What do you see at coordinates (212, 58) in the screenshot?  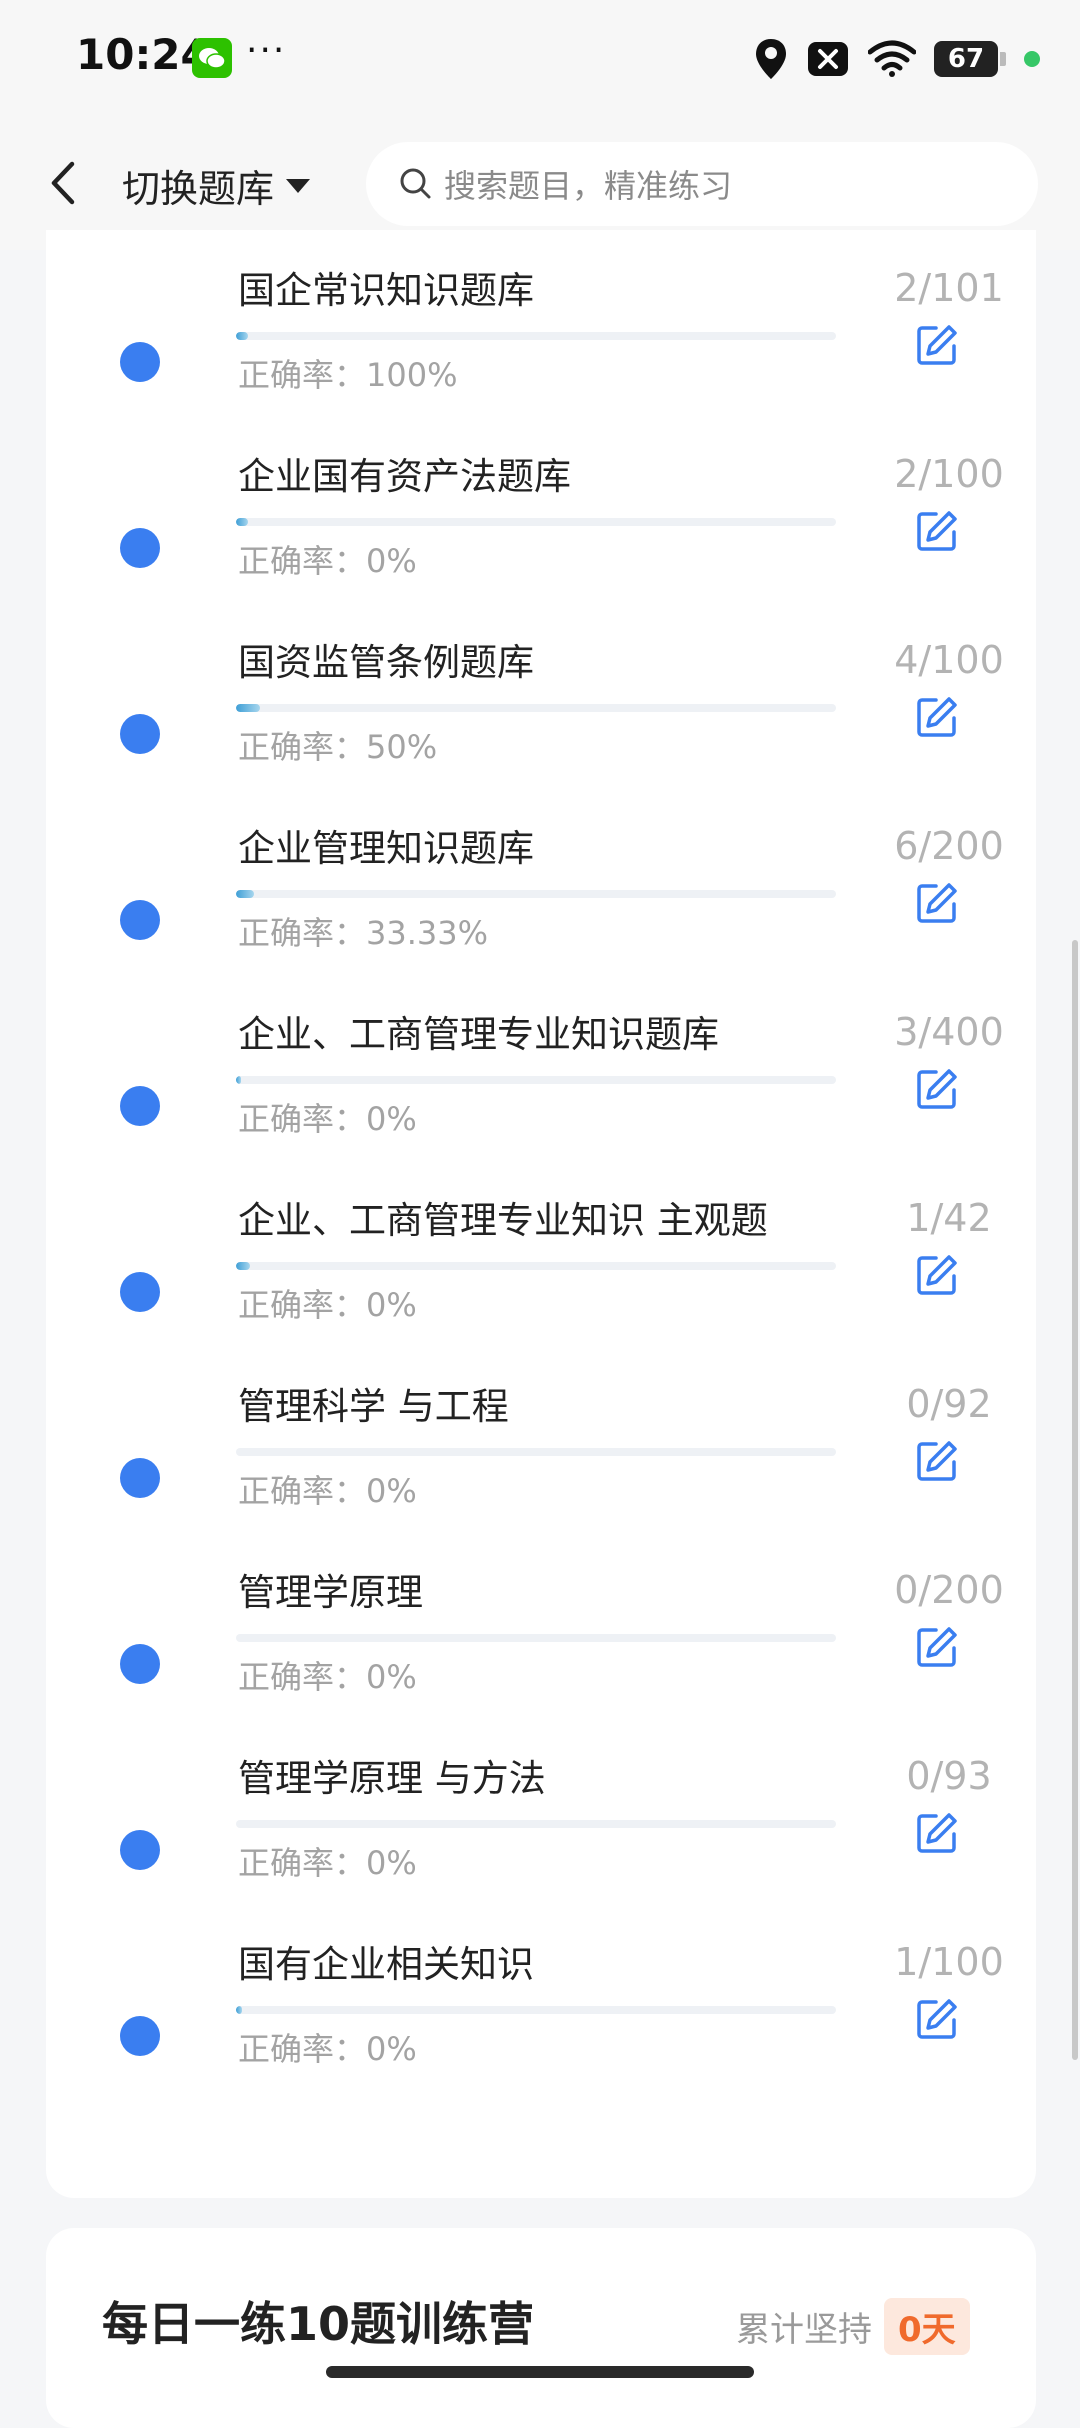 I see `wechat-icon` at bounding box center [212, 58].